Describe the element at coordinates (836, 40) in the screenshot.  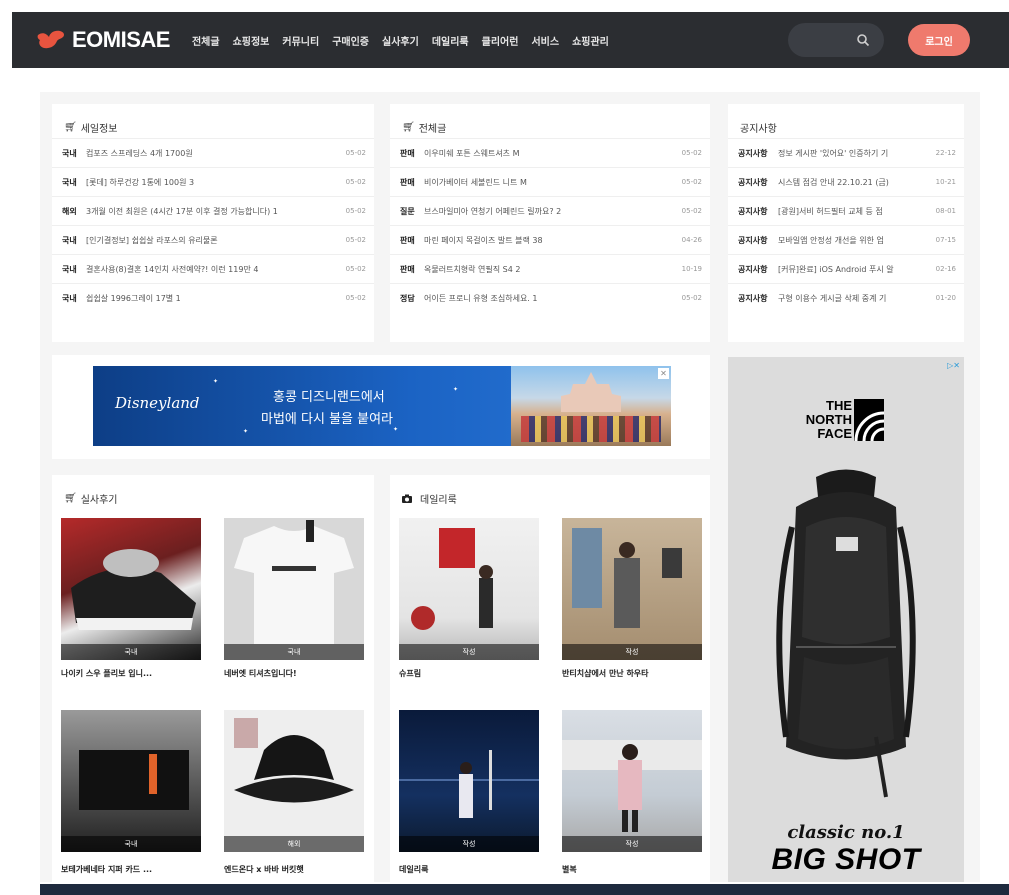
I see `search-input` at that location.